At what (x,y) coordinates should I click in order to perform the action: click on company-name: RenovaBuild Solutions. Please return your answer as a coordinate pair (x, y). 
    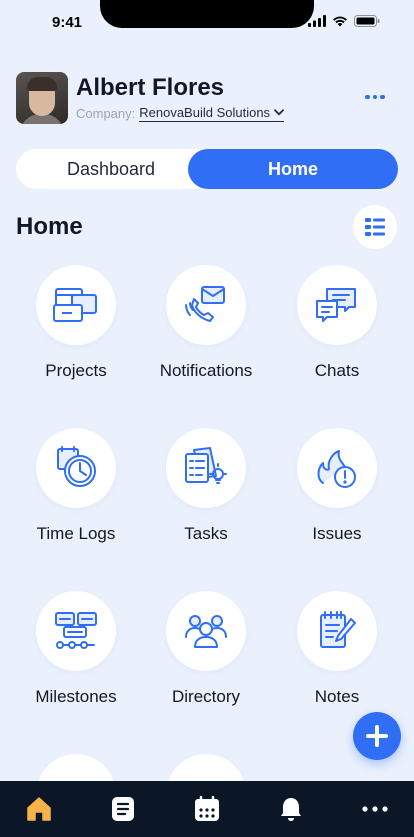
    Looking at the image, I should click on (205, 112).